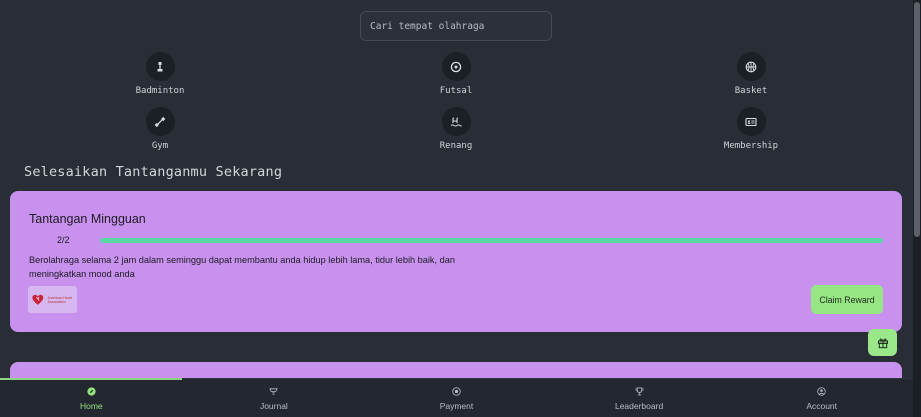  I want to click on category-gym: Gym, so click(160, 129).